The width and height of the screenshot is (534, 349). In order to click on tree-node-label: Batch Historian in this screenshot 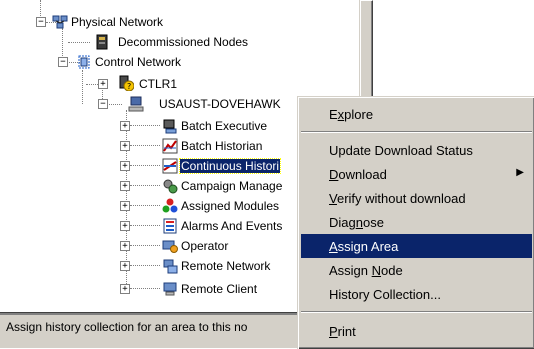, I will do `click(222, 146)`.